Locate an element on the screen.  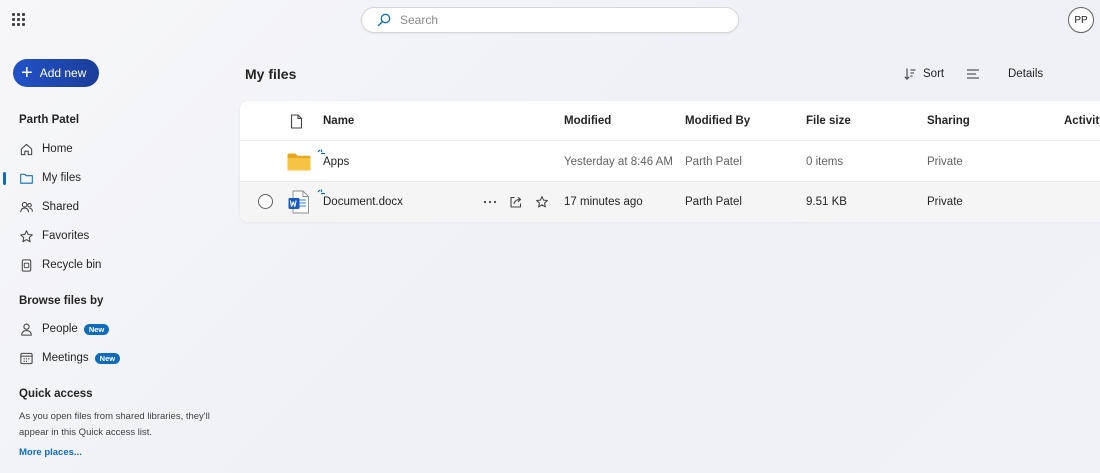
trash-icon is located at coordinates (26, 265).